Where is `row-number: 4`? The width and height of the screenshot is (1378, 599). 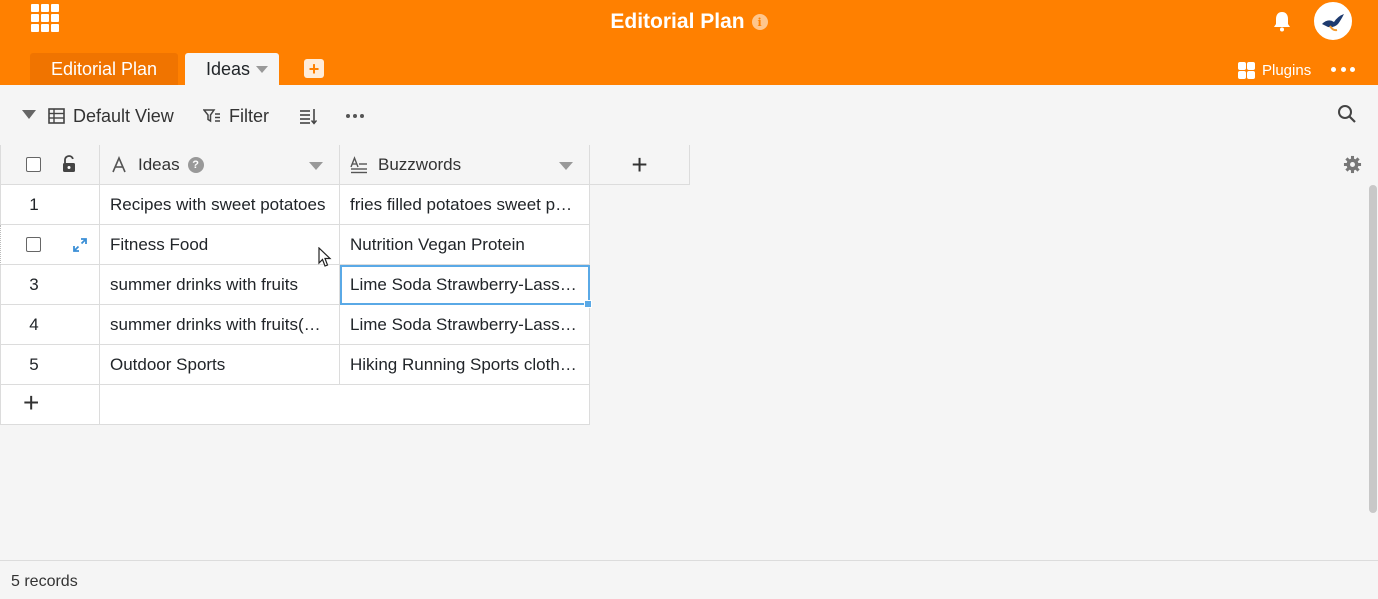
row-number: 4 is located at coordinates (34, 324).